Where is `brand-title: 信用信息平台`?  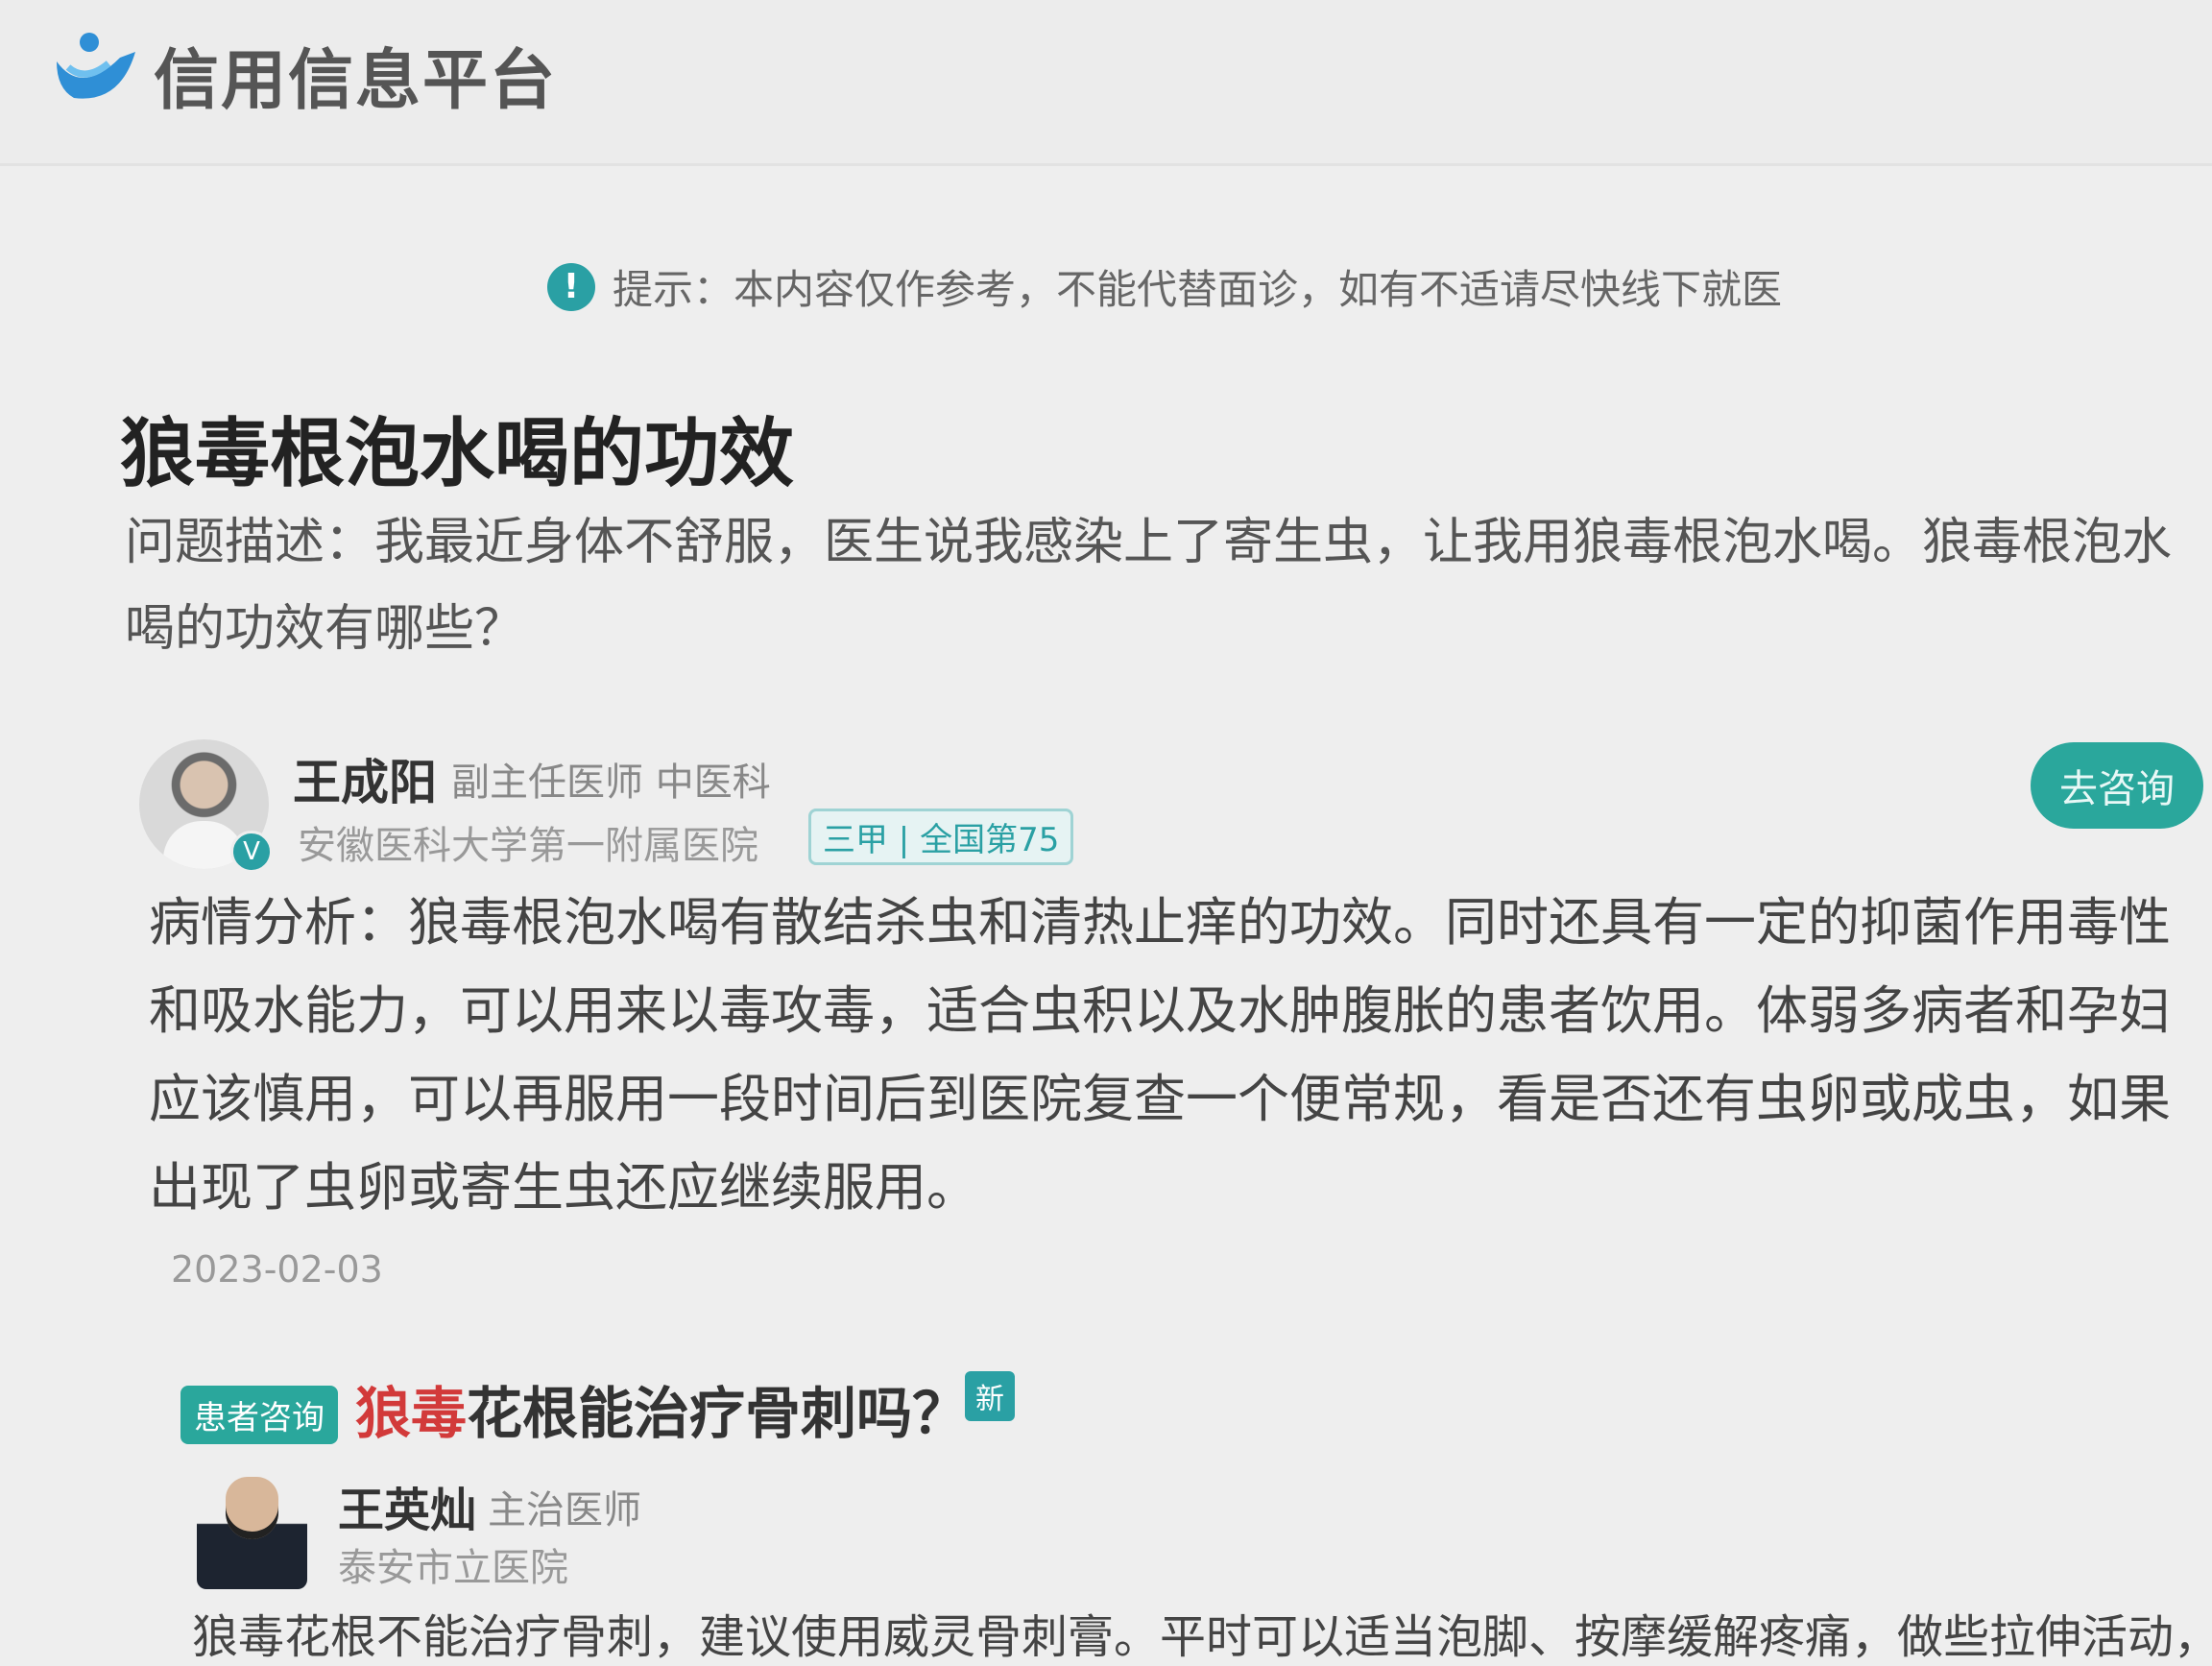
brand-title: 信用信息平台 is located at coordinates (356, 74).